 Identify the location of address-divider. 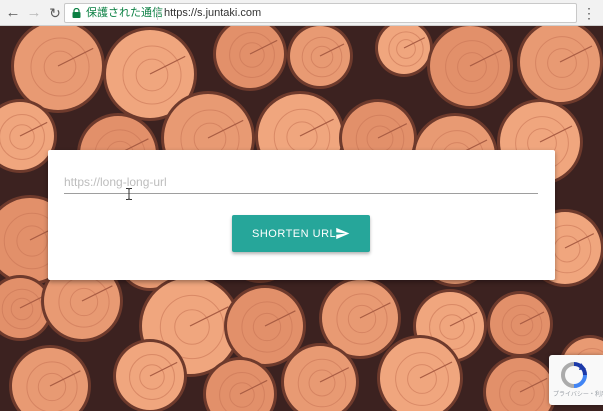
(157, 13).